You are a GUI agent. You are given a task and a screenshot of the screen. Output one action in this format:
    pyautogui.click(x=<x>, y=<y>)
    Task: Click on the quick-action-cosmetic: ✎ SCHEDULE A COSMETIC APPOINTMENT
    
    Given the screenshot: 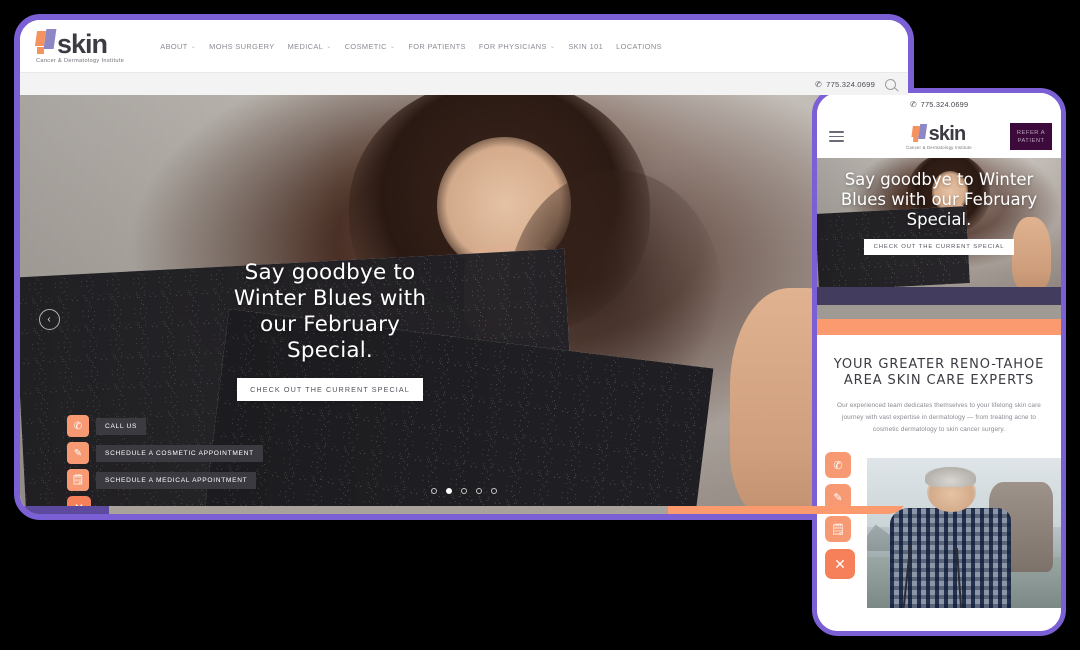 What is the action you would take?
    pyautogui.click(x=165, y=453)
    